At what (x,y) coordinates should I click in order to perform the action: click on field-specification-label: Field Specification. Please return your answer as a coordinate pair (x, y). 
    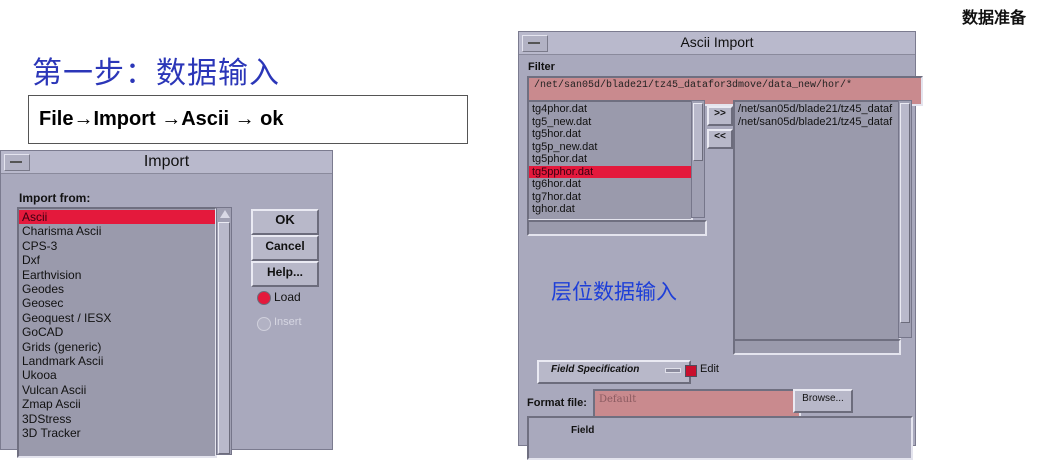
    Looking at the image, I should click on (595, 369).